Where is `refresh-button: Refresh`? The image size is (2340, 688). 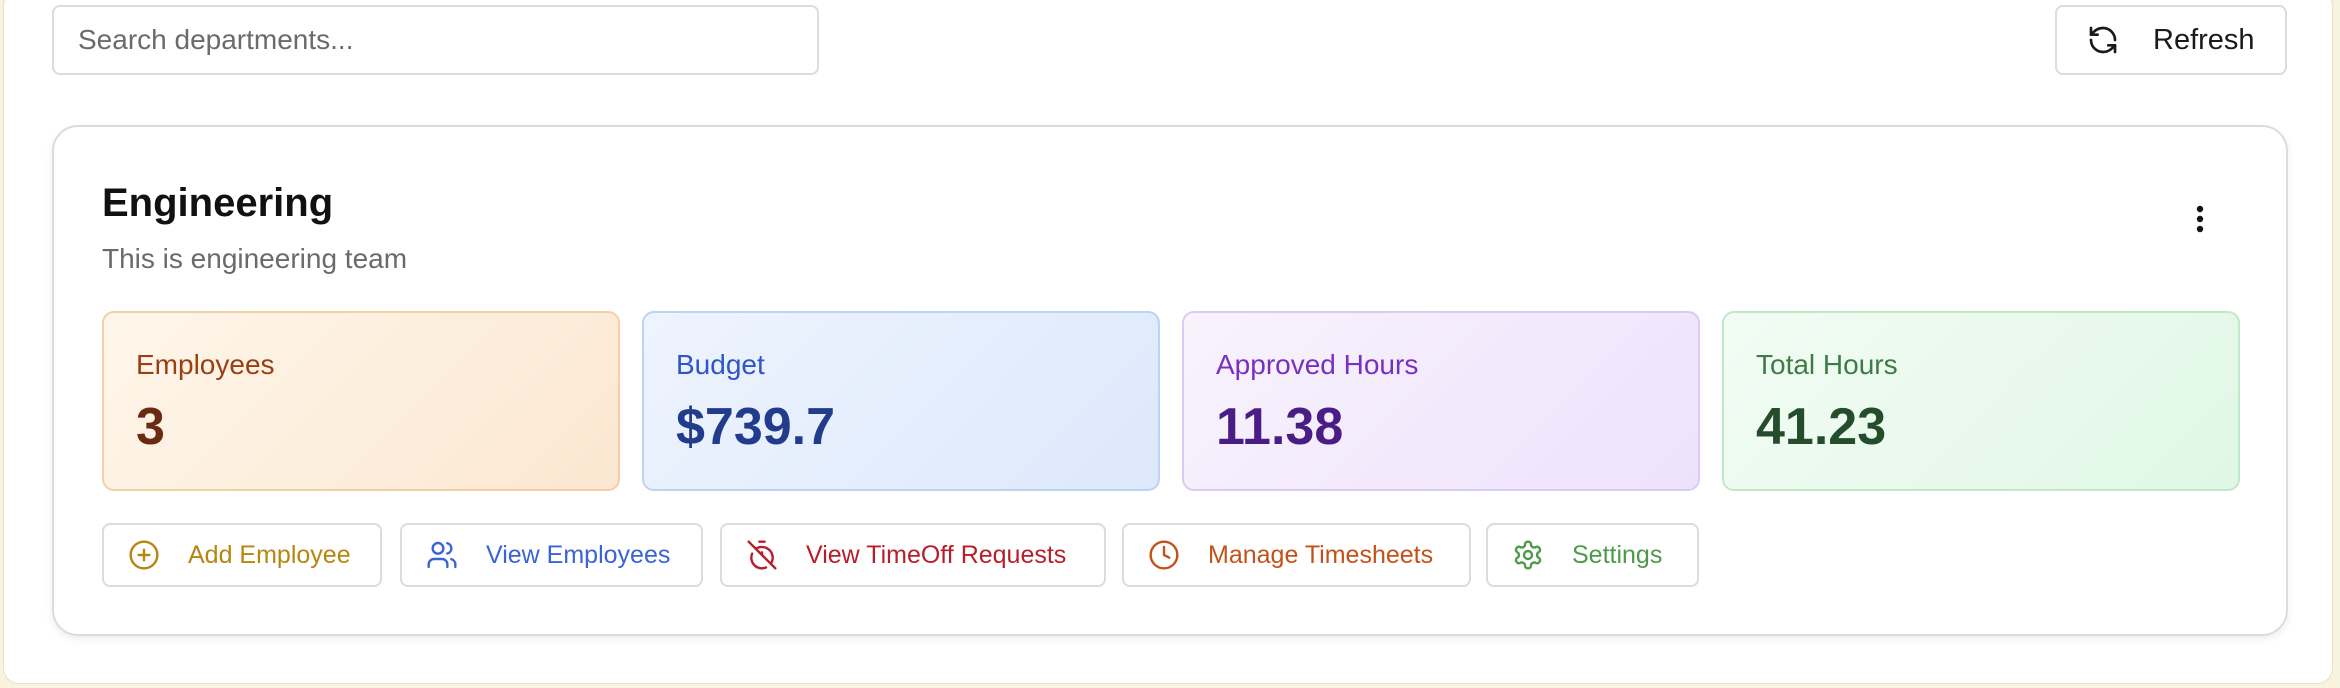
refresh-button: Refresh is located at coordinates (2171, 40).